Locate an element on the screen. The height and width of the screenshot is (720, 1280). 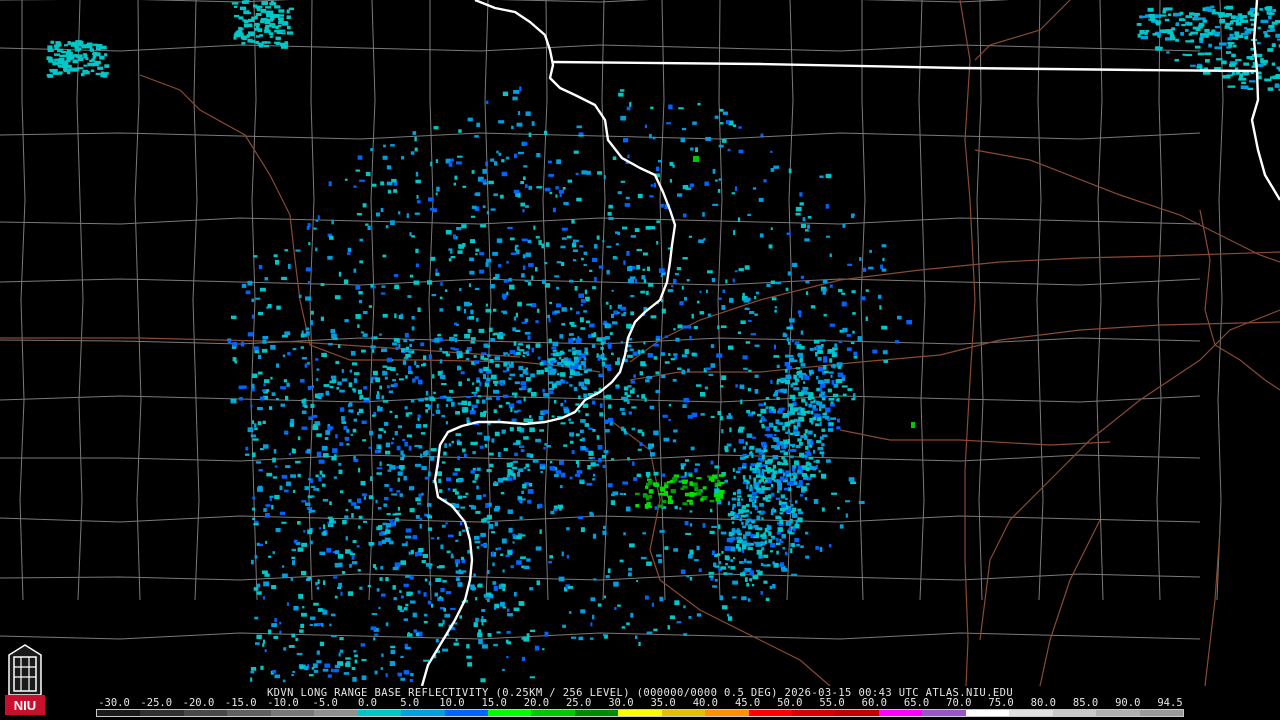
scale-label: 55.0 is located at coordinates (832, 703).